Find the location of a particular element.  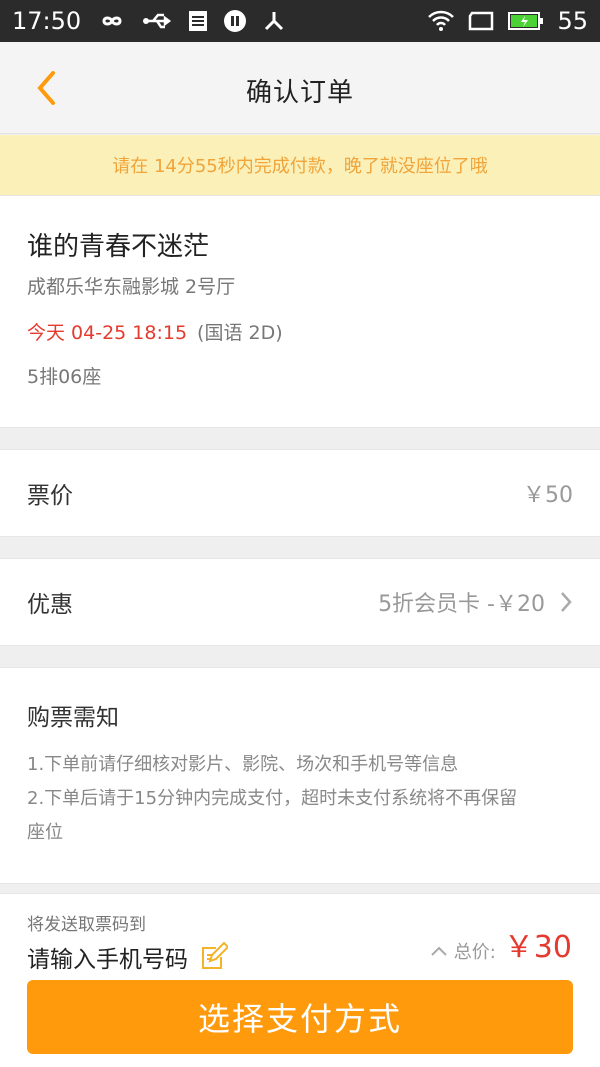

chevron-right-icon is located at coordinates (566, 602).